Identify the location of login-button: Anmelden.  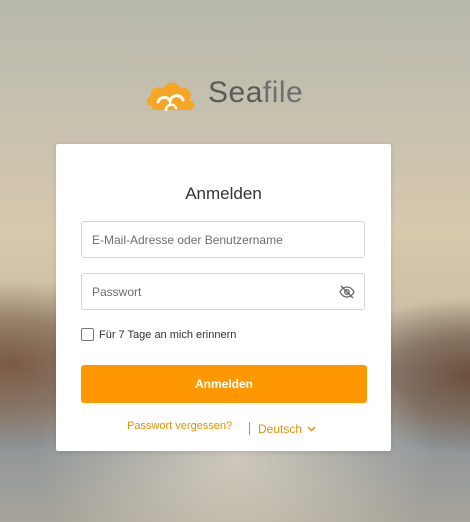
(224, 384).